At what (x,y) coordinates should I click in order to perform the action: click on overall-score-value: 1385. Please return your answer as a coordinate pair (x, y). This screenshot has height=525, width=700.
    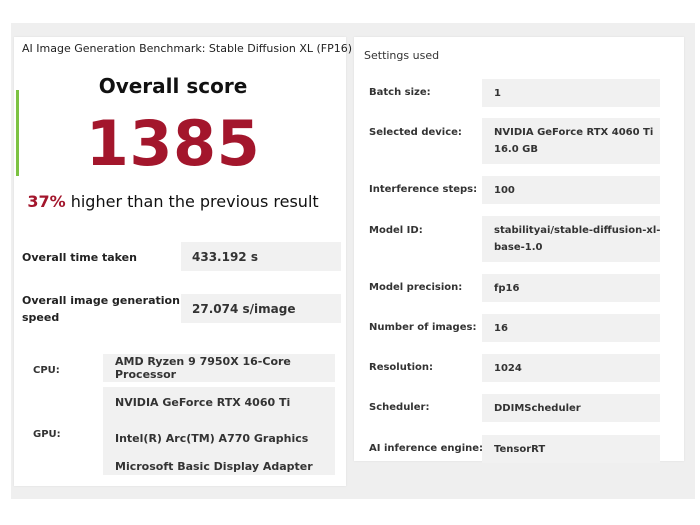
    Looking at the image, I should click on (173, 143).